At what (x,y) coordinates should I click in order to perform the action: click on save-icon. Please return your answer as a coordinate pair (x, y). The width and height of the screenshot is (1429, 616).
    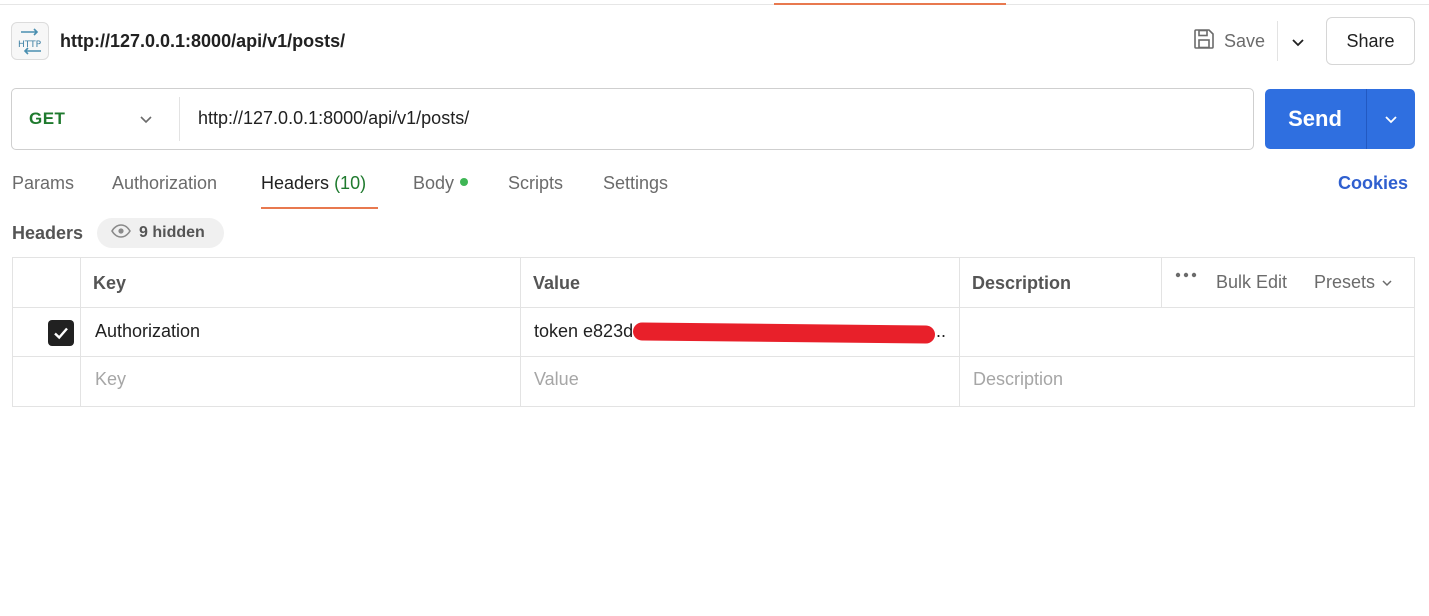
    Looking at the image, I should click on (1204, 41).